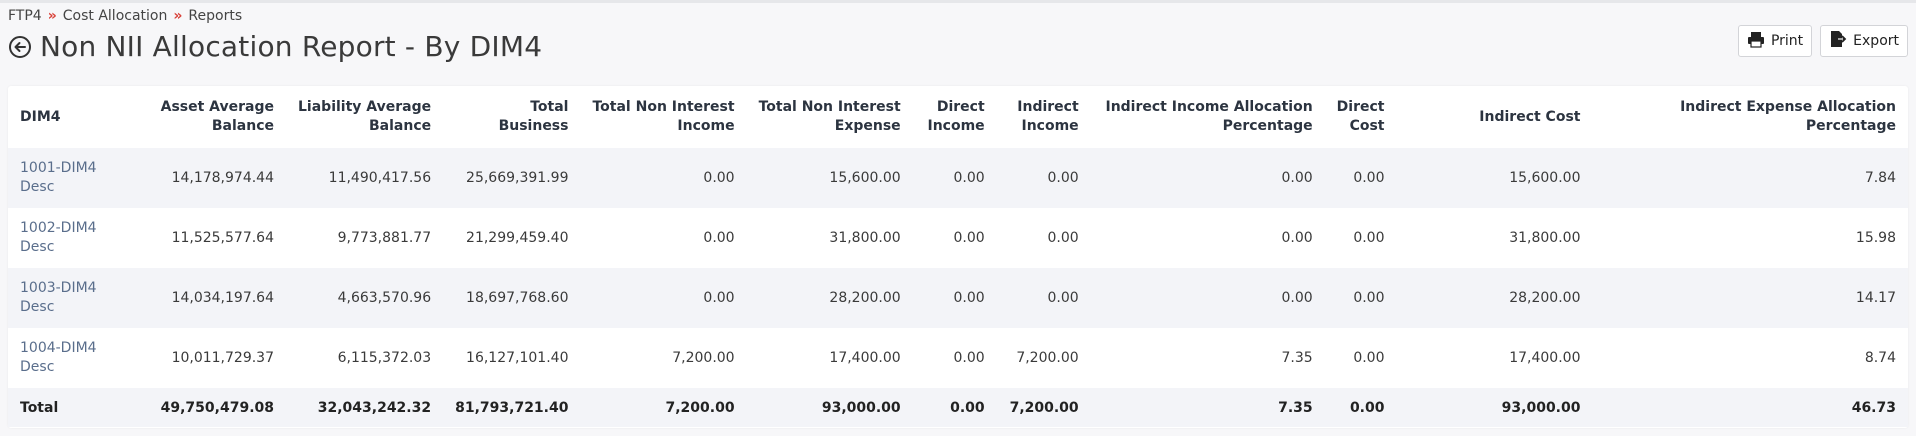  What do you see at coordinates (1047, 358) in the screenshot?
I see `indirect-income-cell: 7,200.00` at bounding box center [1047, 358].